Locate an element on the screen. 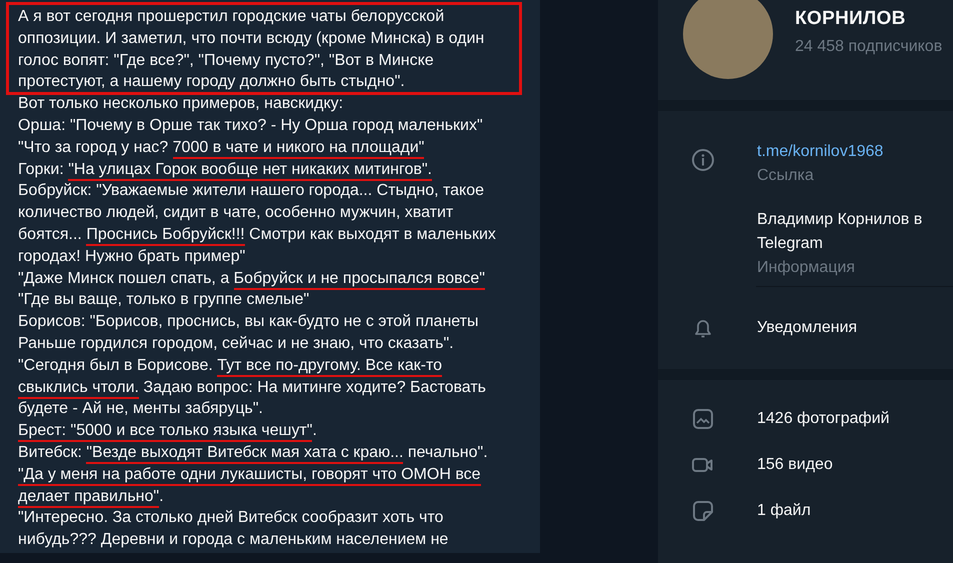 This screenshot has width=953, height=563. image-icon is located at coordinates (703, 418).